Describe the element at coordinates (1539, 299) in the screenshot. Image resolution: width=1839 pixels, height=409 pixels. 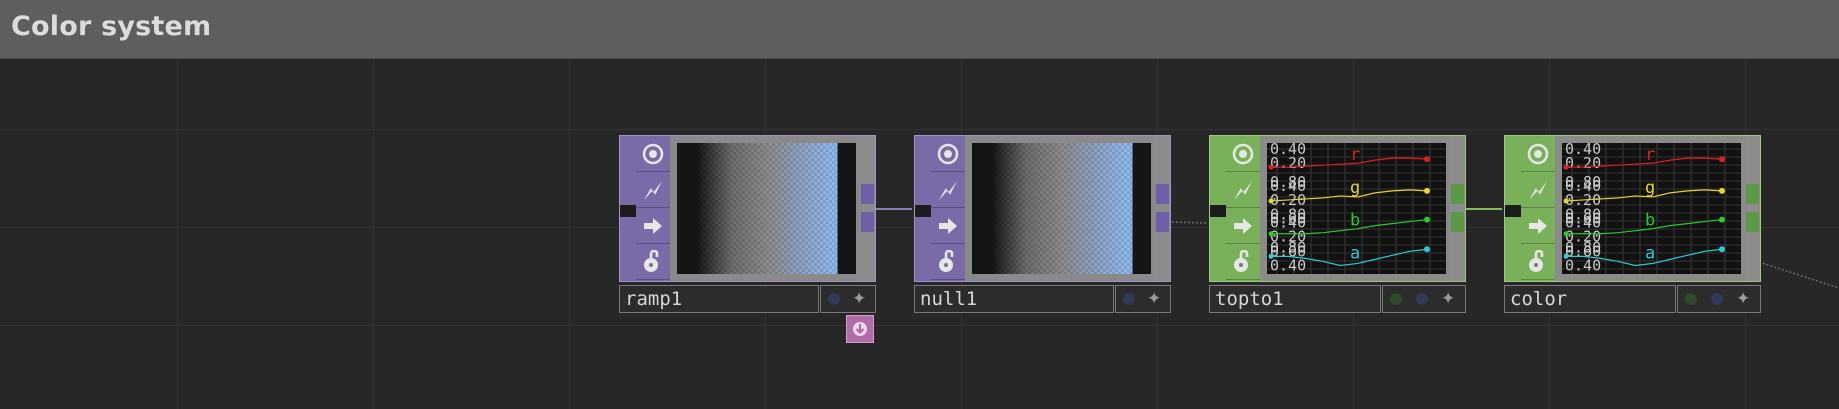
I see `node-name-label: color` at that location.